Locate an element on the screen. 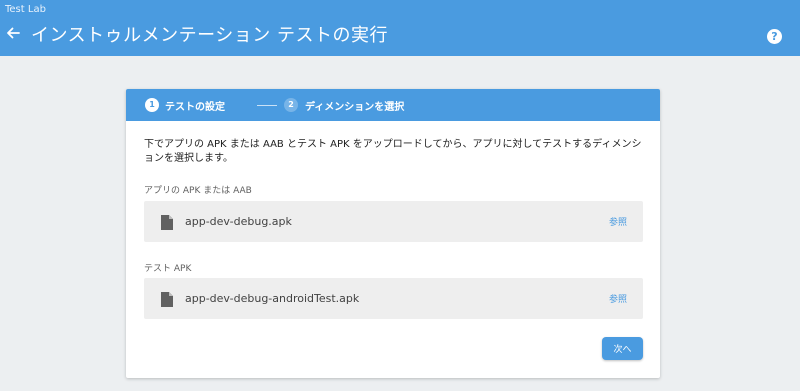 This screenshot has height=391, width=800. app-apk-upload-row: app-dev-debug.apk 参照 is located at coordinates (393, 221).